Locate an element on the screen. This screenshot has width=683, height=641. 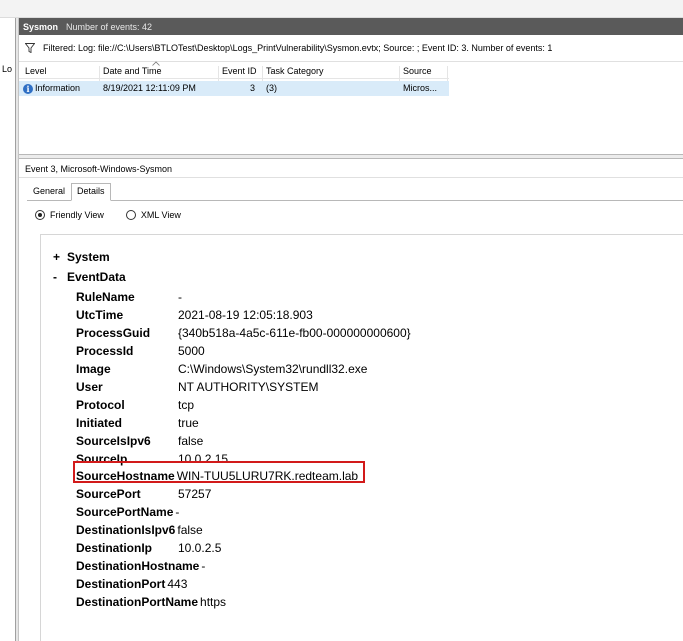
left-pane: Lo is located at coordinates (8, 329).